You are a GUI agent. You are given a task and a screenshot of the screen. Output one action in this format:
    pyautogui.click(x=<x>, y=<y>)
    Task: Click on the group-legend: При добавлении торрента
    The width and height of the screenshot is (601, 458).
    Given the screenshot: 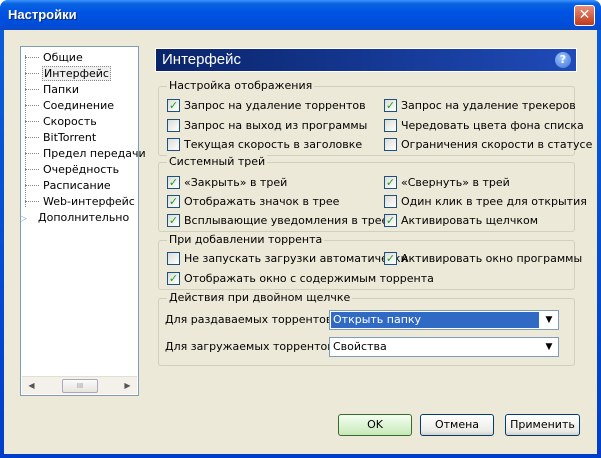 What is the action you would take?
    pyautogui.click(x=246, y=239)
    